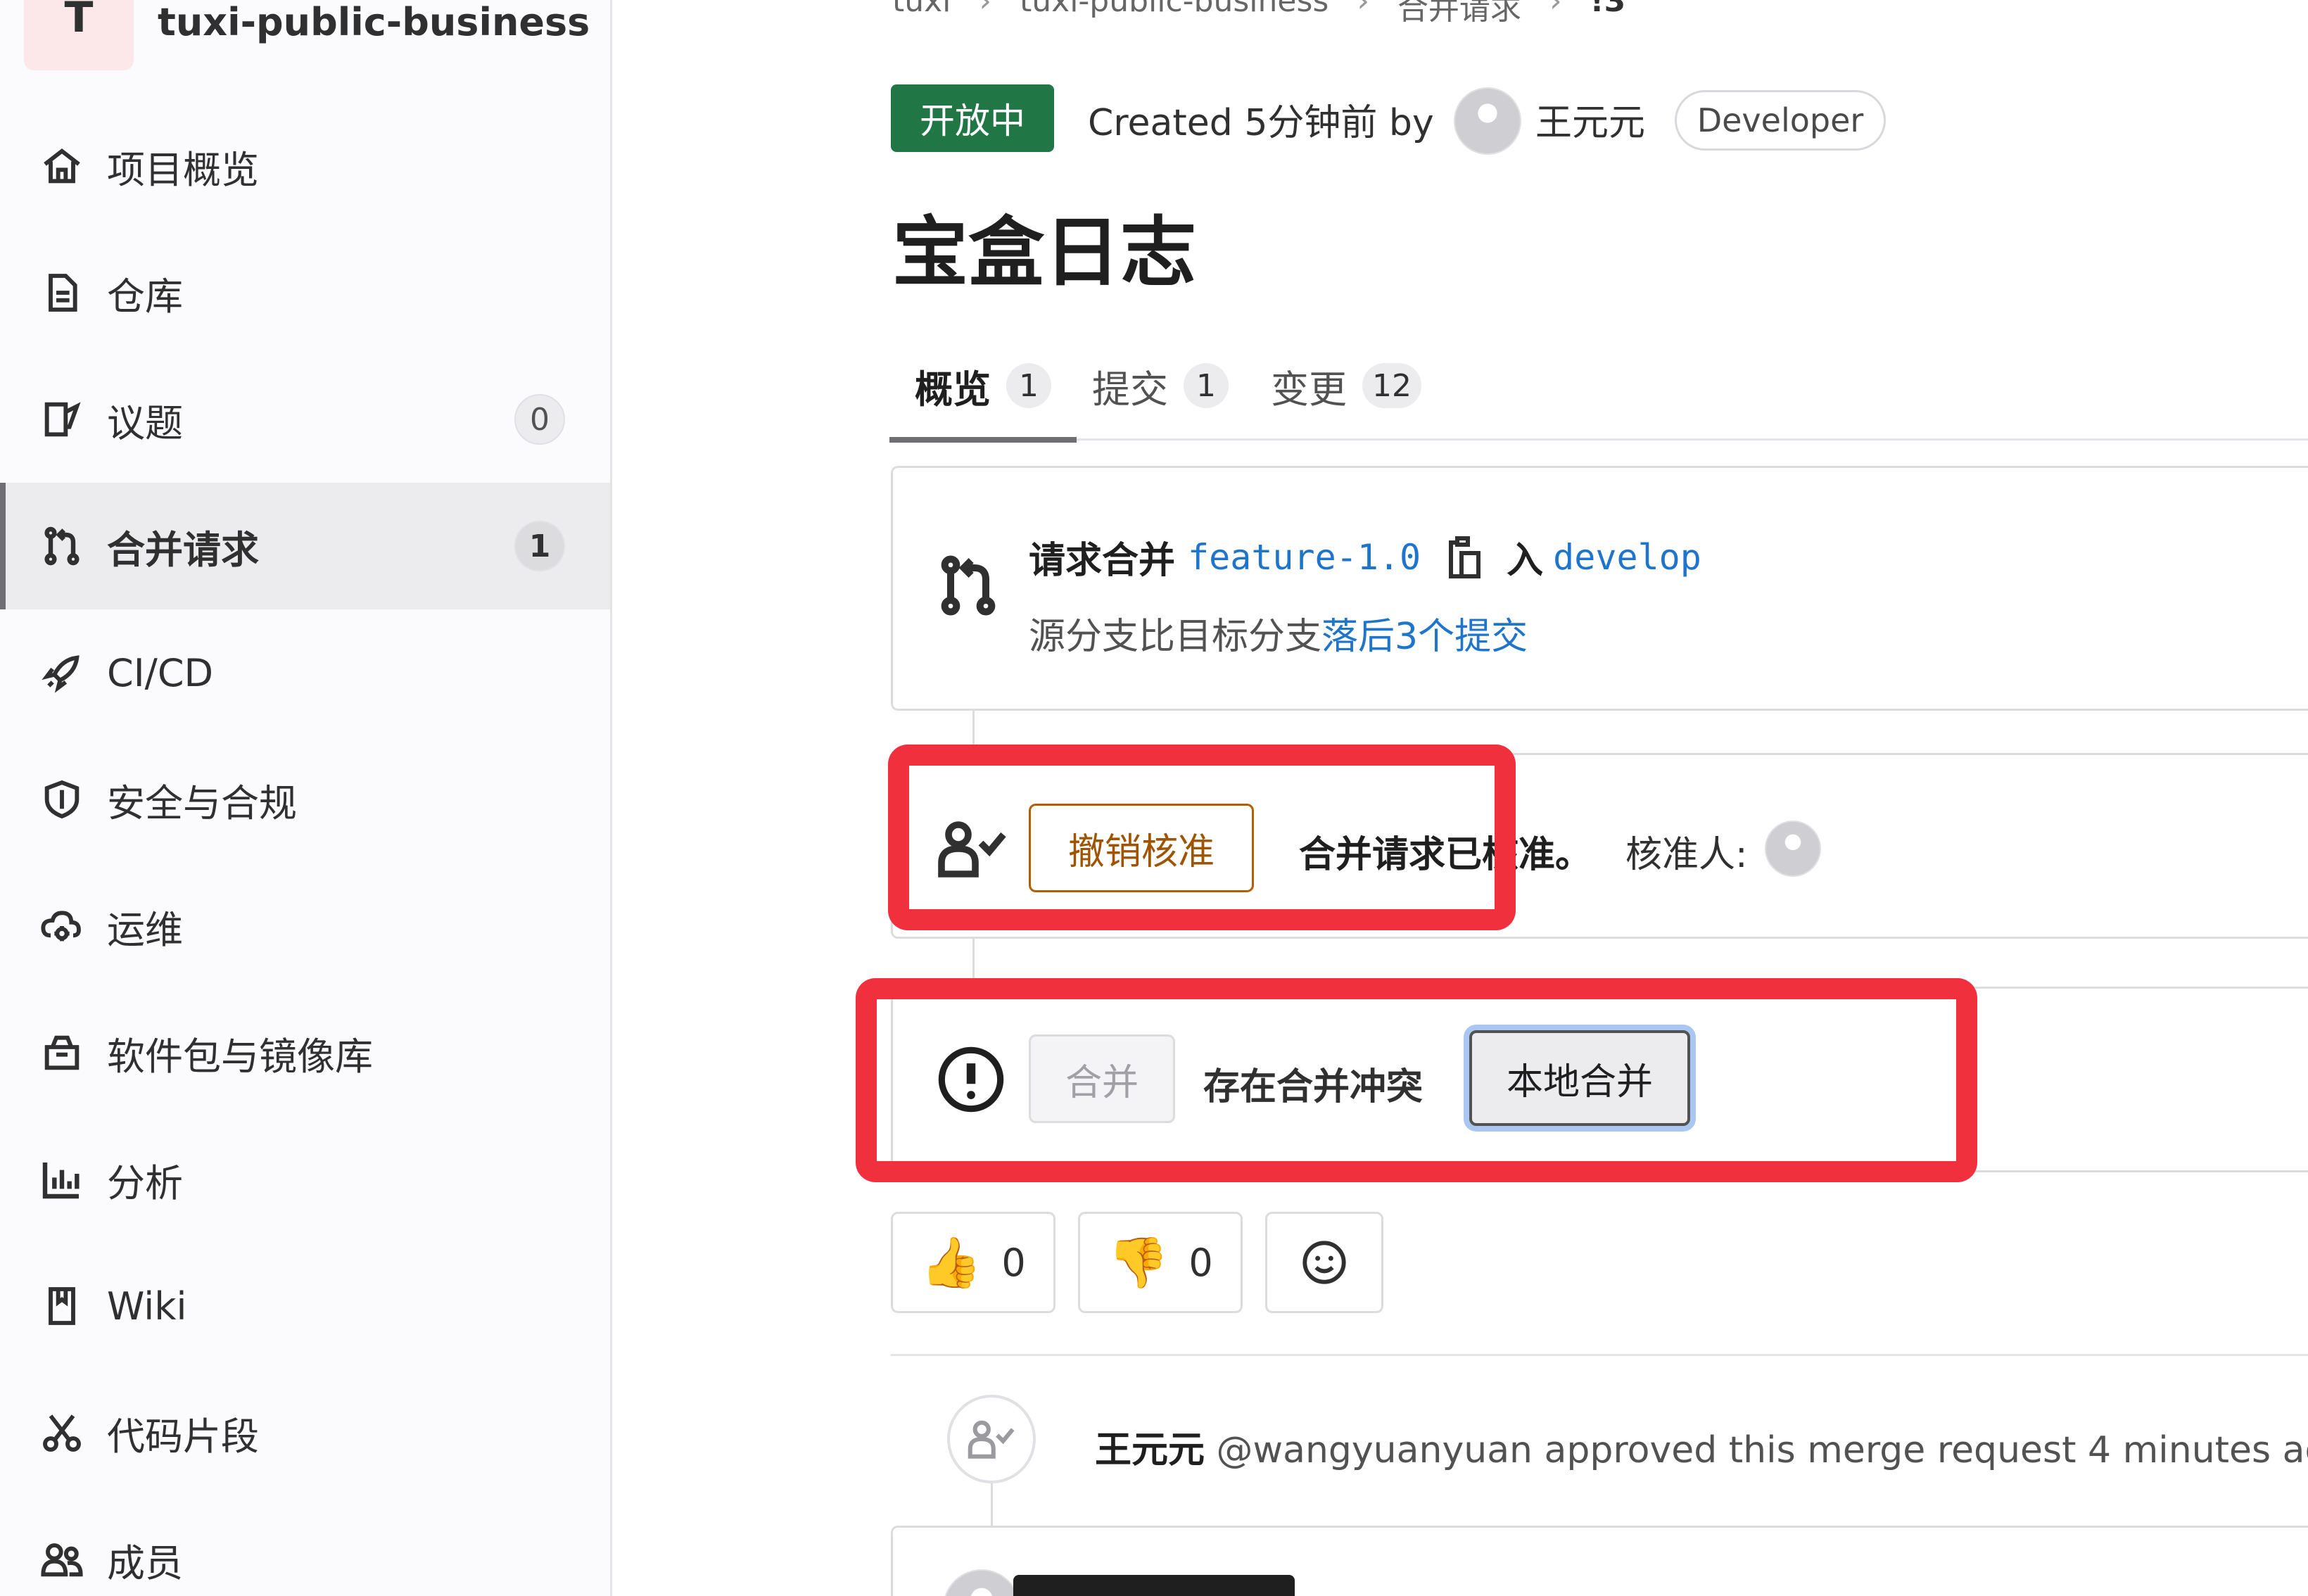  What do you see at coordinates (1102, 561) in the screenshot?
I see `merge-prefix: 请求合并` at bounding box center [1102, 561].